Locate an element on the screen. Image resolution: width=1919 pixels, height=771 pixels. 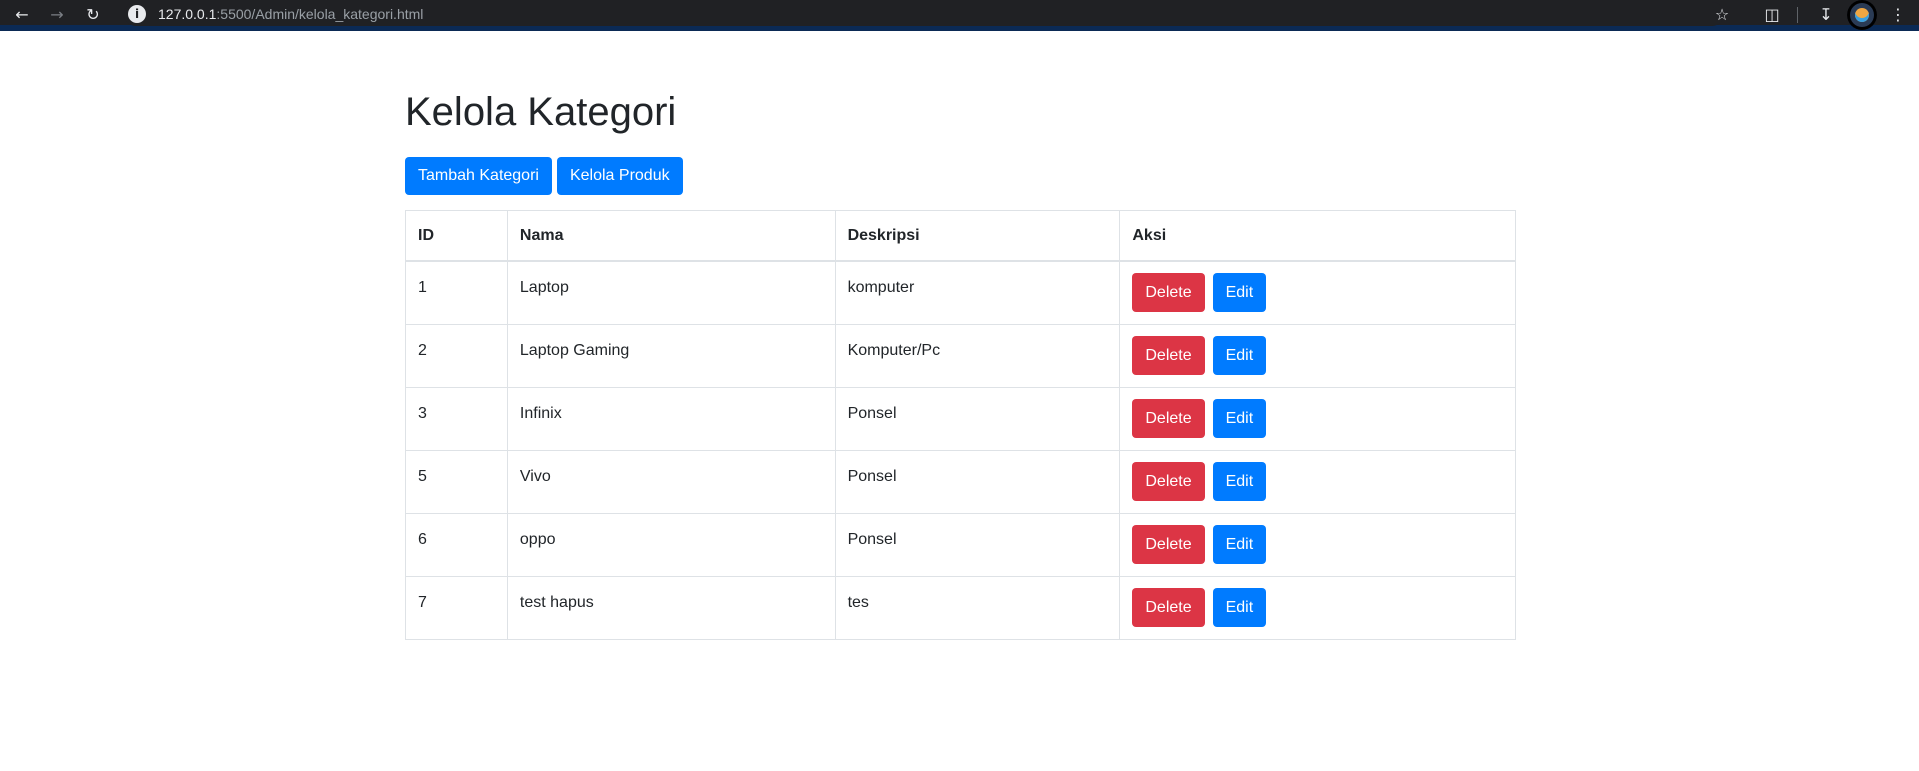
cell-deskripsi: komputer is located at coordinates (977, 292).